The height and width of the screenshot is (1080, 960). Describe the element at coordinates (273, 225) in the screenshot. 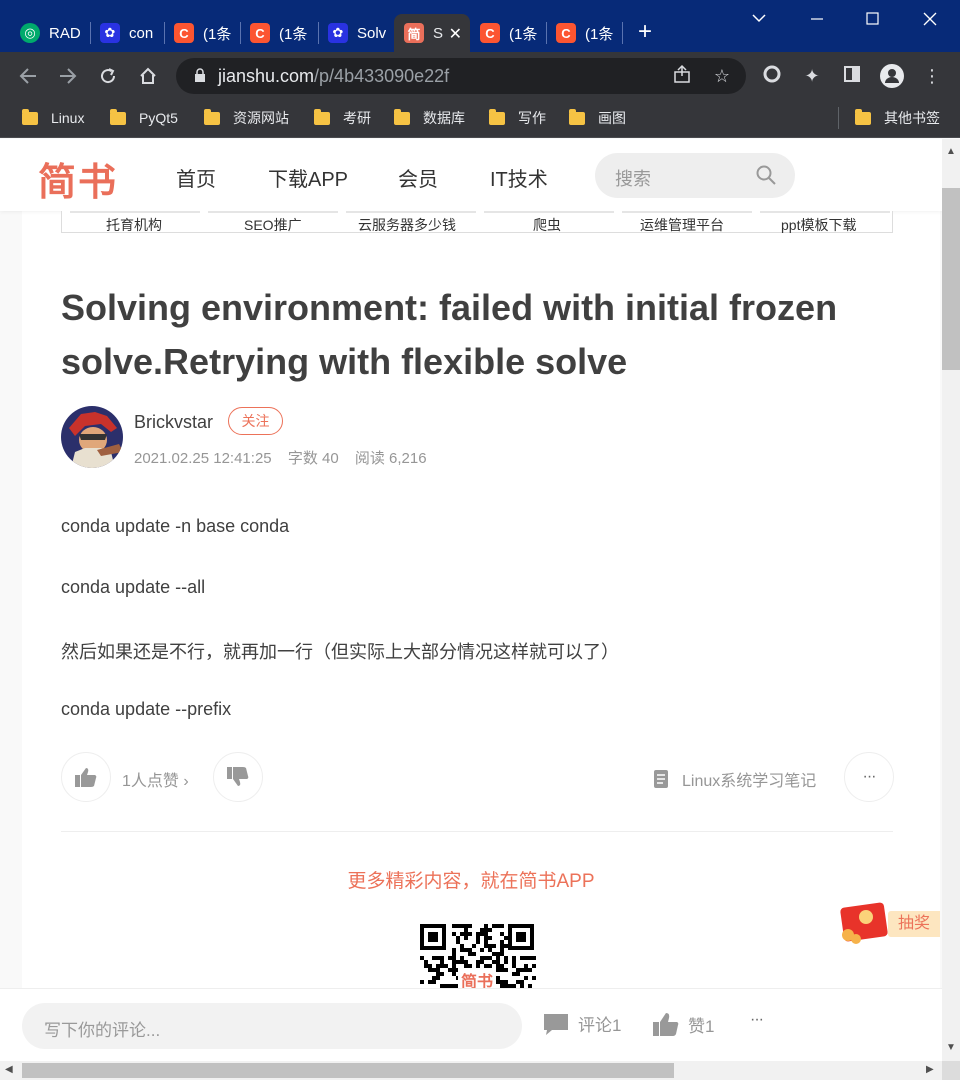

I see `ad-link: SEO推广` at that location.